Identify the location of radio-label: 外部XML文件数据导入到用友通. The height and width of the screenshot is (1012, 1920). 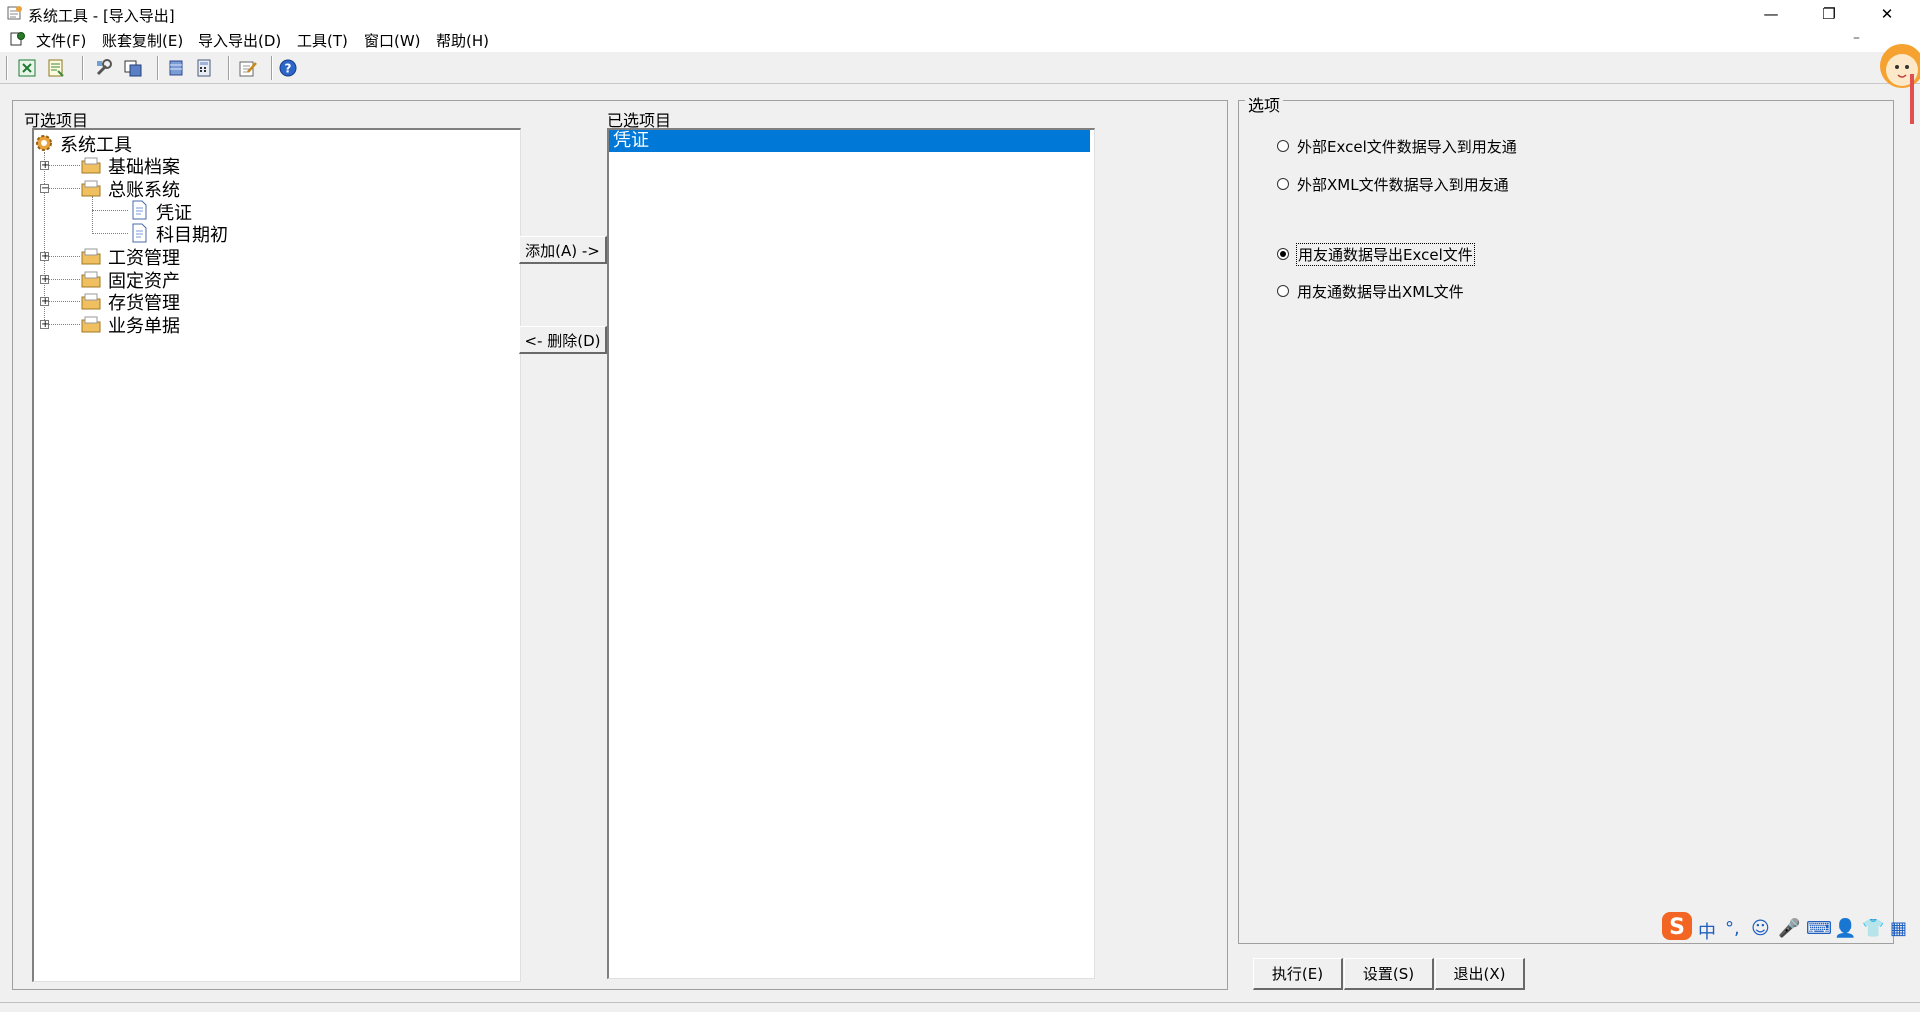
(1403, 184).